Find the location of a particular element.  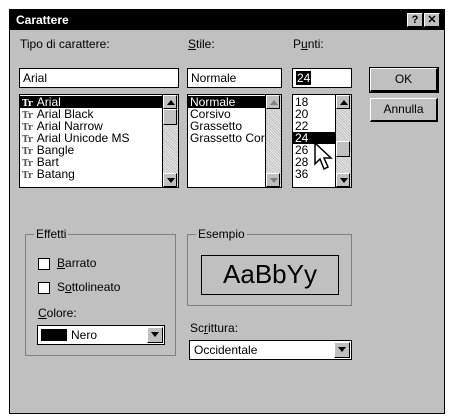

style-label: Stile: is located at coordinates (201, 44).